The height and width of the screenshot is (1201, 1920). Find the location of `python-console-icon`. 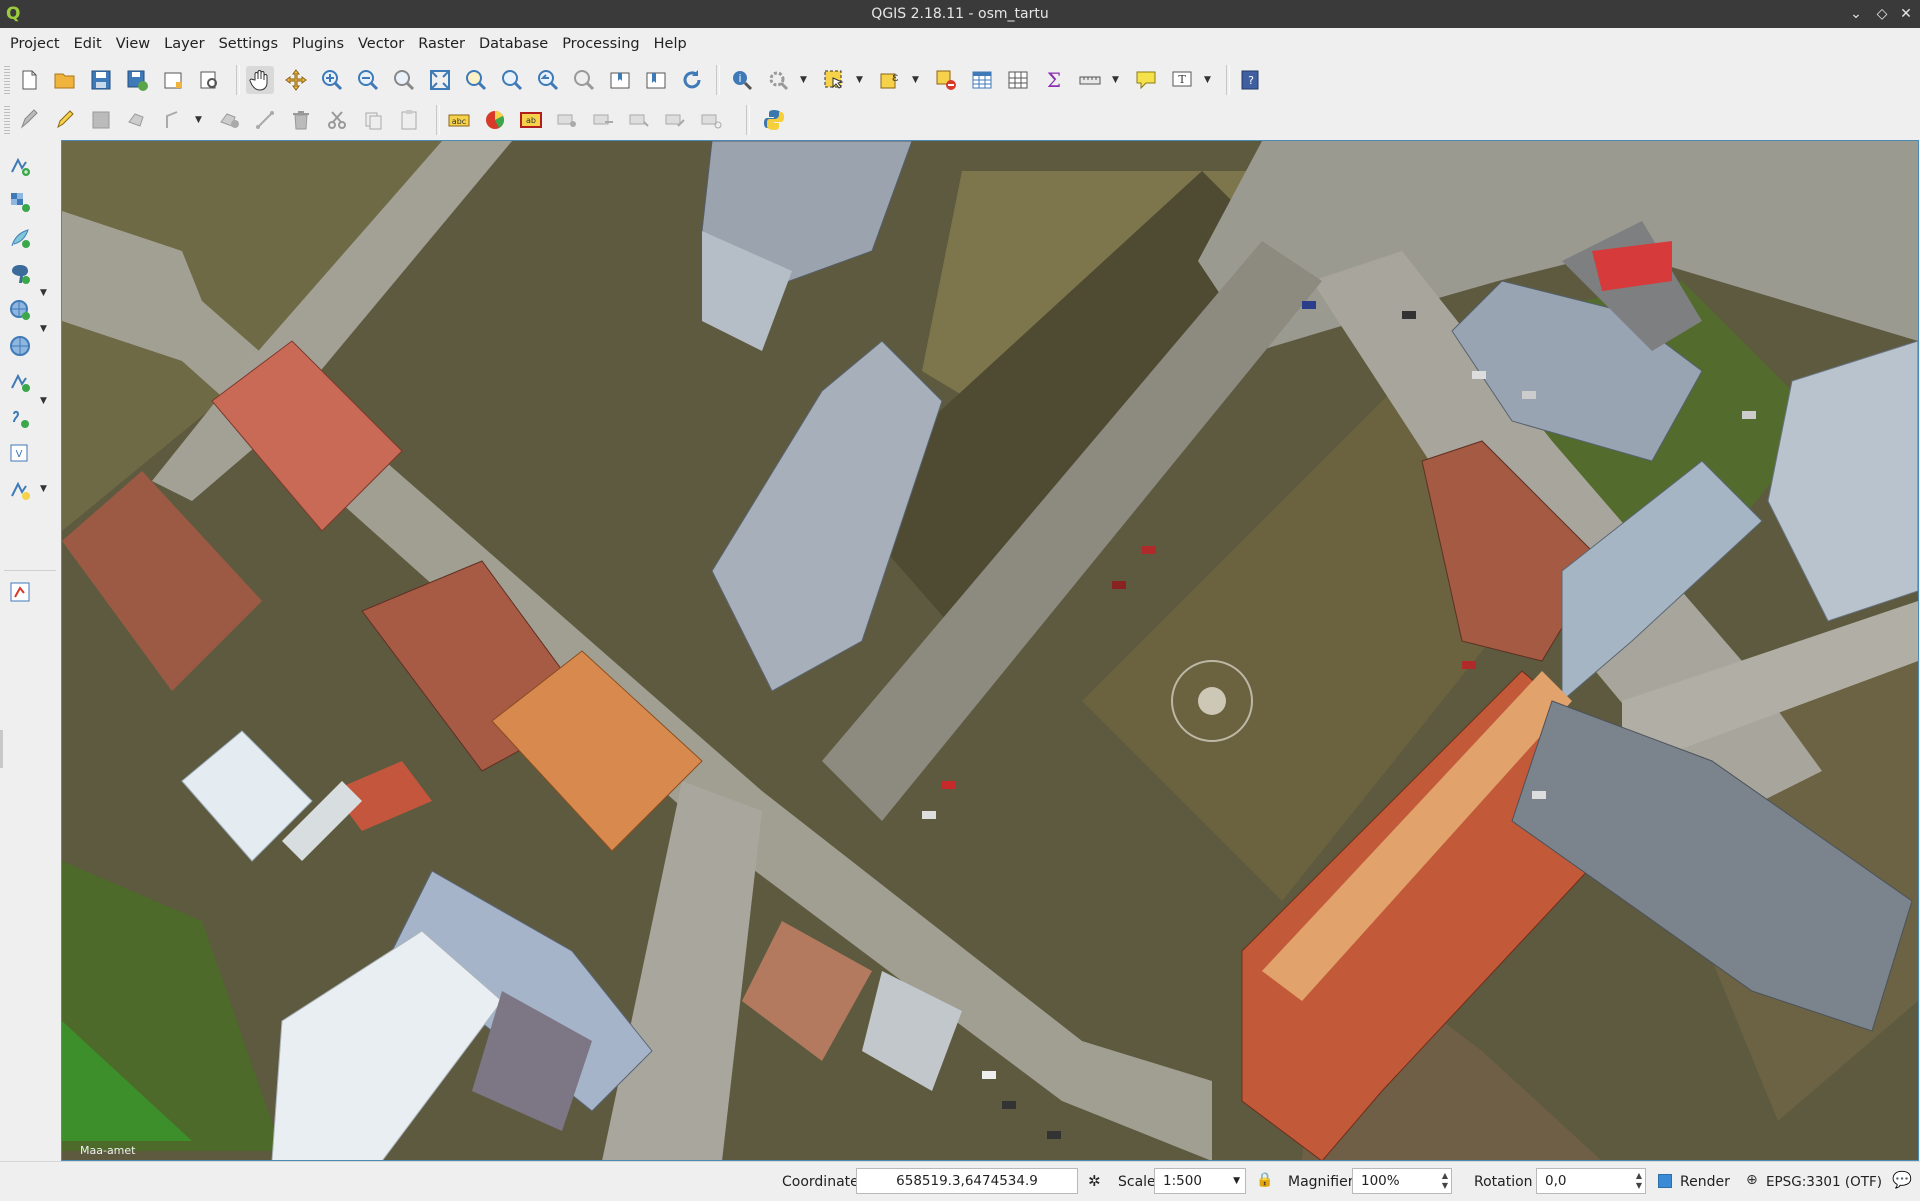

python-console-icon is located at coordinates (774, 120).